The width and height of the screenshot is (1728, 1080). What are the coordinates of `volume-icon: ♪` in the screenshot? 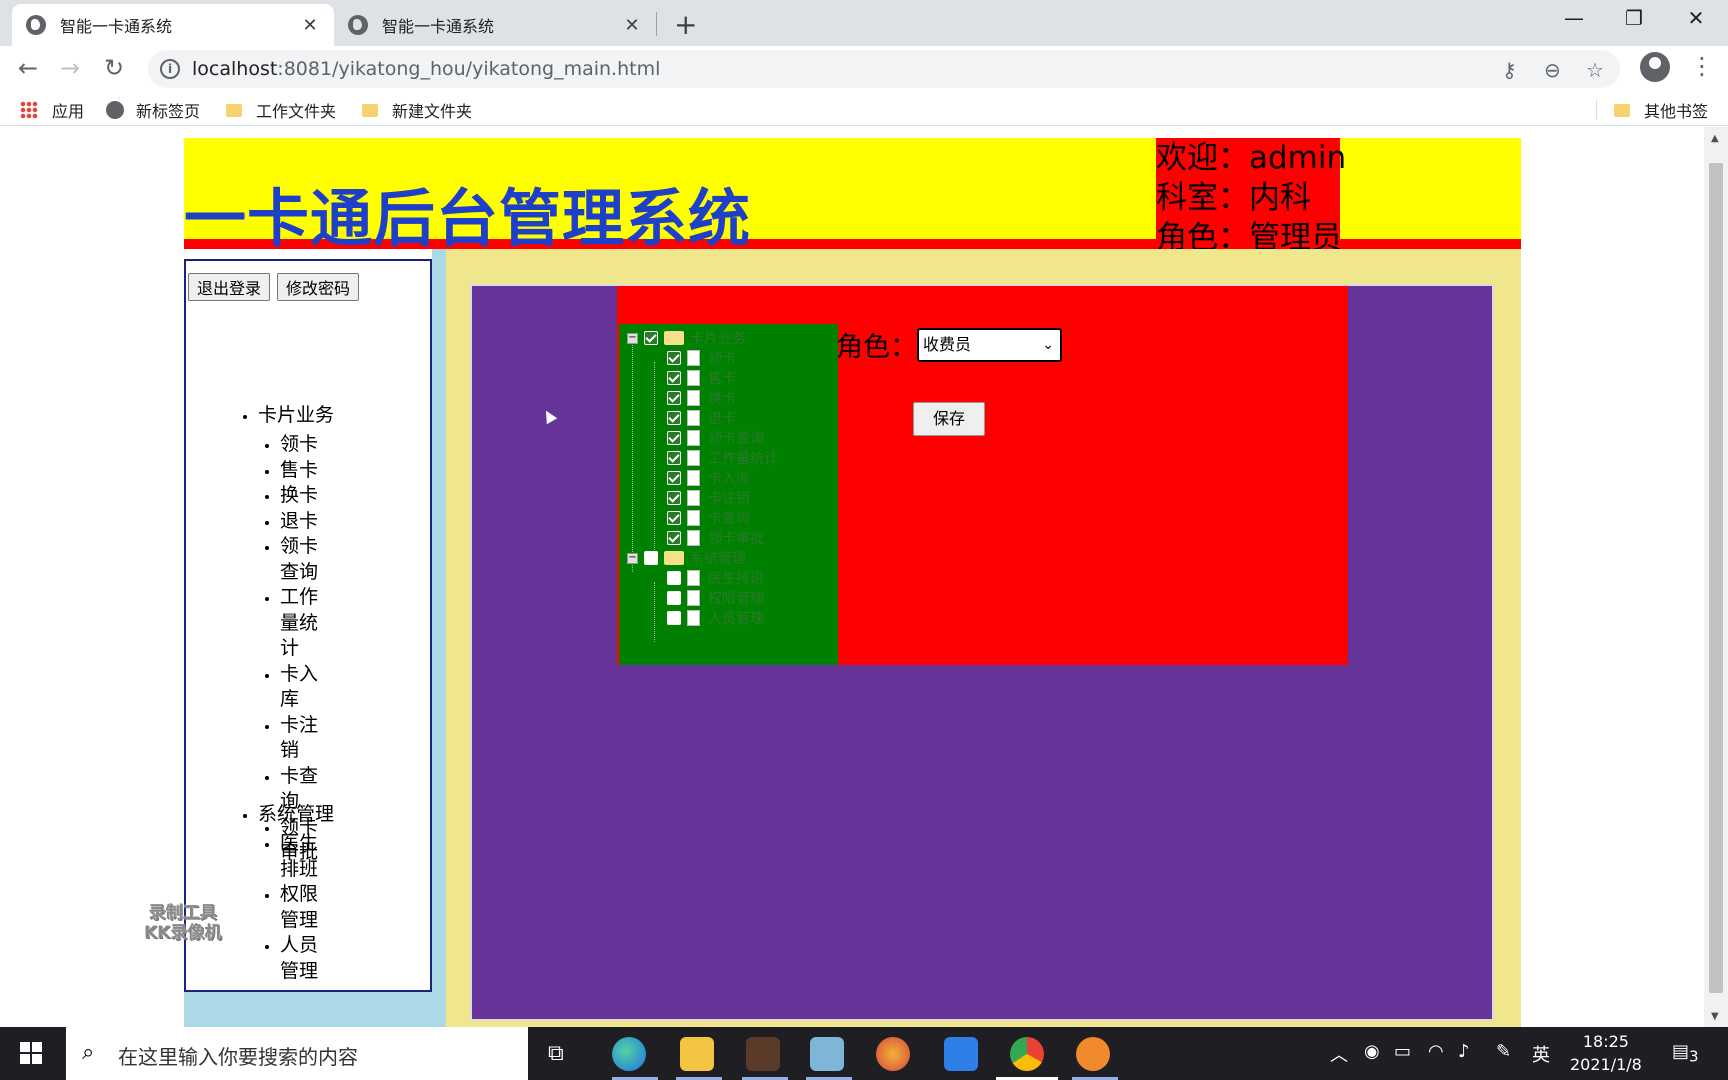 It's located at (1464, 1051).